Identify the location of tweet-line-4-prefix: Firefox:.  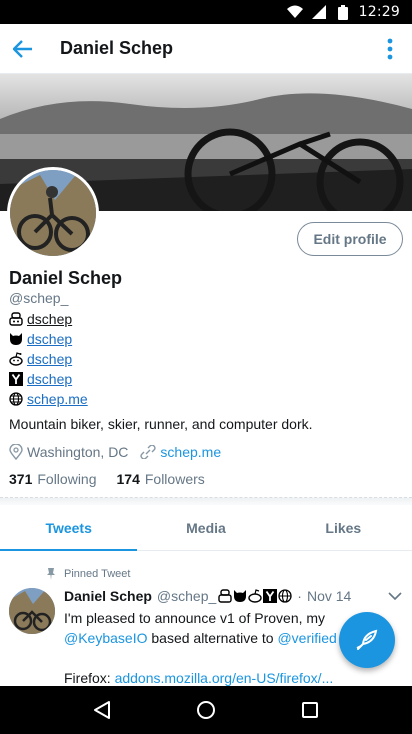
(89, 678).